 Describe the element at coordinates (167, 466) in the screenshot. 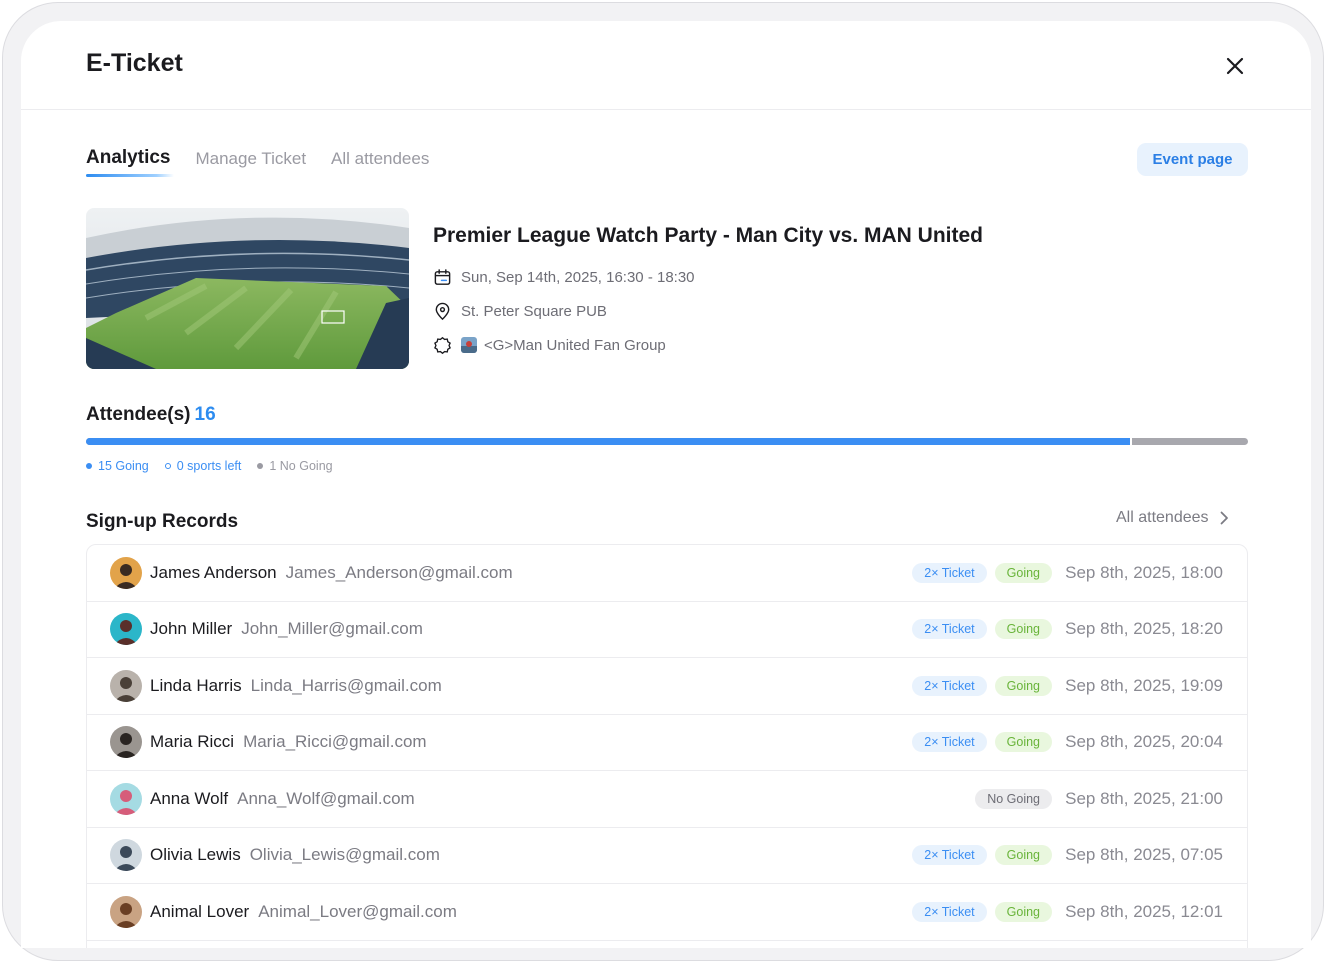

I see `spots-left-ring-icon` at that location.